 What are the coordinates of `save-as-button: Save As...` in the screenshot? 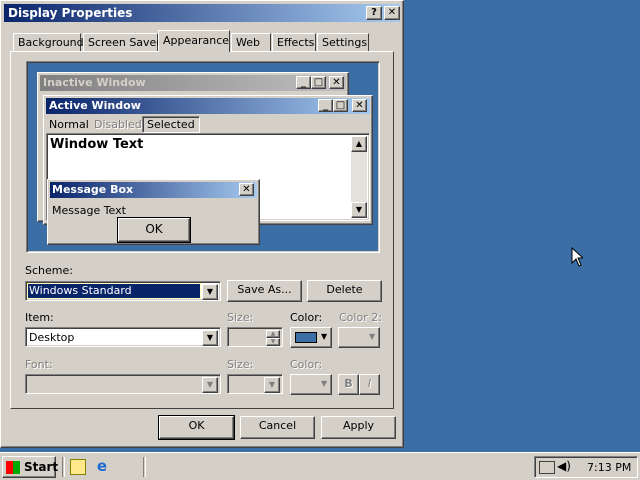 It's located at (264, 291).